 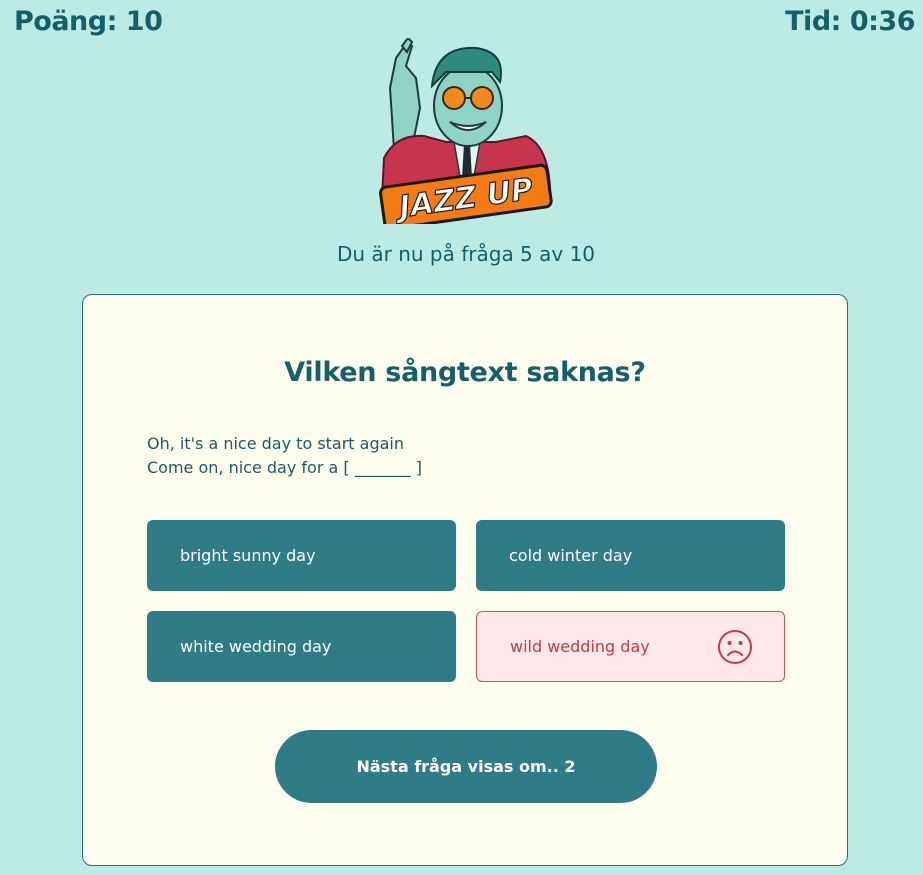 What do you see at coordinates (285, 467) in the screenshot?
I see `lyrics-line: Come on, nice day for a [ _______ ]` at bounding box center [285, 467].